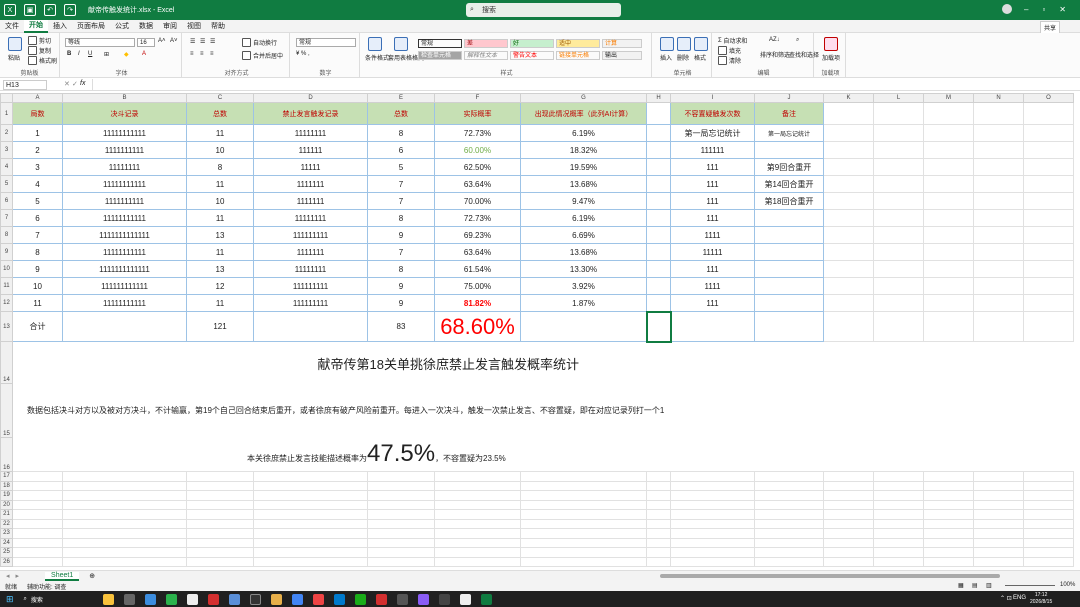 The width and height of the screenshot is (1080, 607). What do you see at coordinates (729, 50) in the screenshot?
I see `fill-button: 填充` at bounding box center [729, 50].